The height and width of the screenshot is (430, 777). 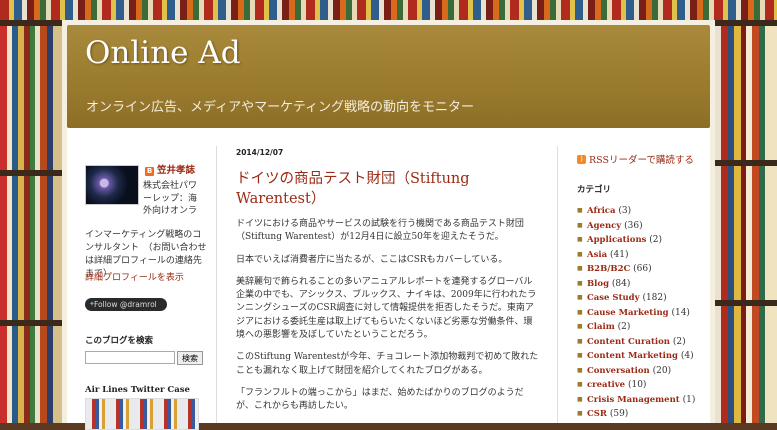 What do you see at coordinates (632, 356) in the screenshot?
I see `category-link: Content Marketing` at bounding box center [632, 356].